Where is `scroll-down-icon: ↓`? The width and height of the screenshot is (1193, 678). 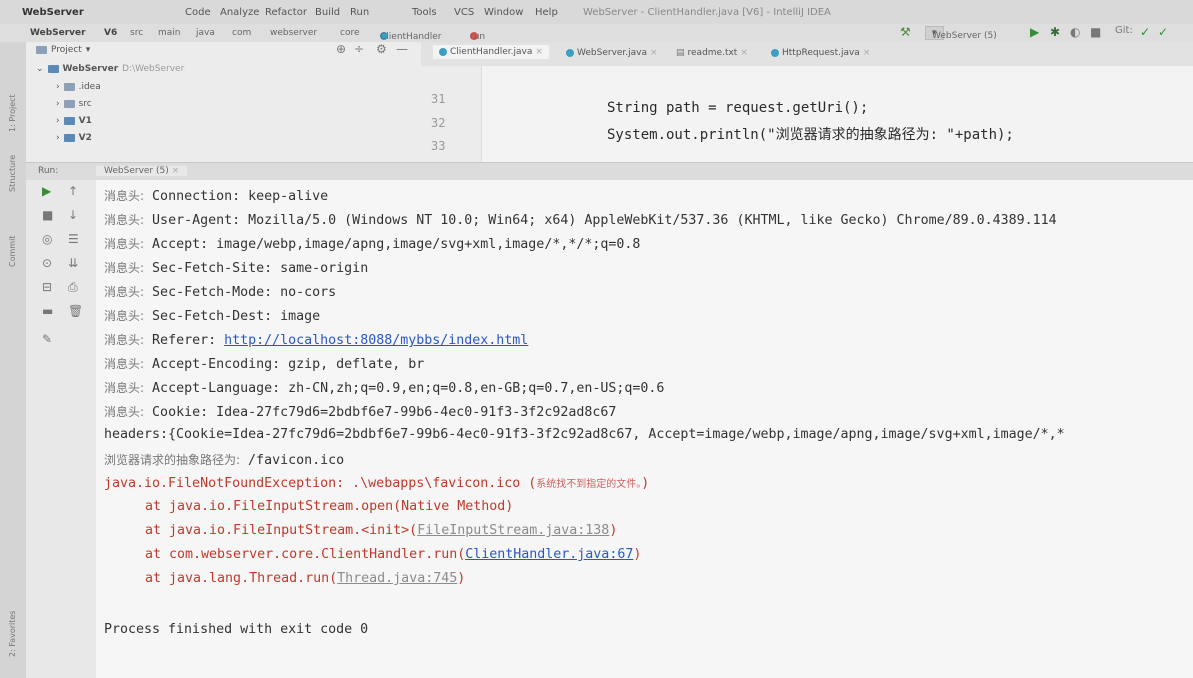
scroll-down-icon: ↓ is located at coordinates (73, 215).